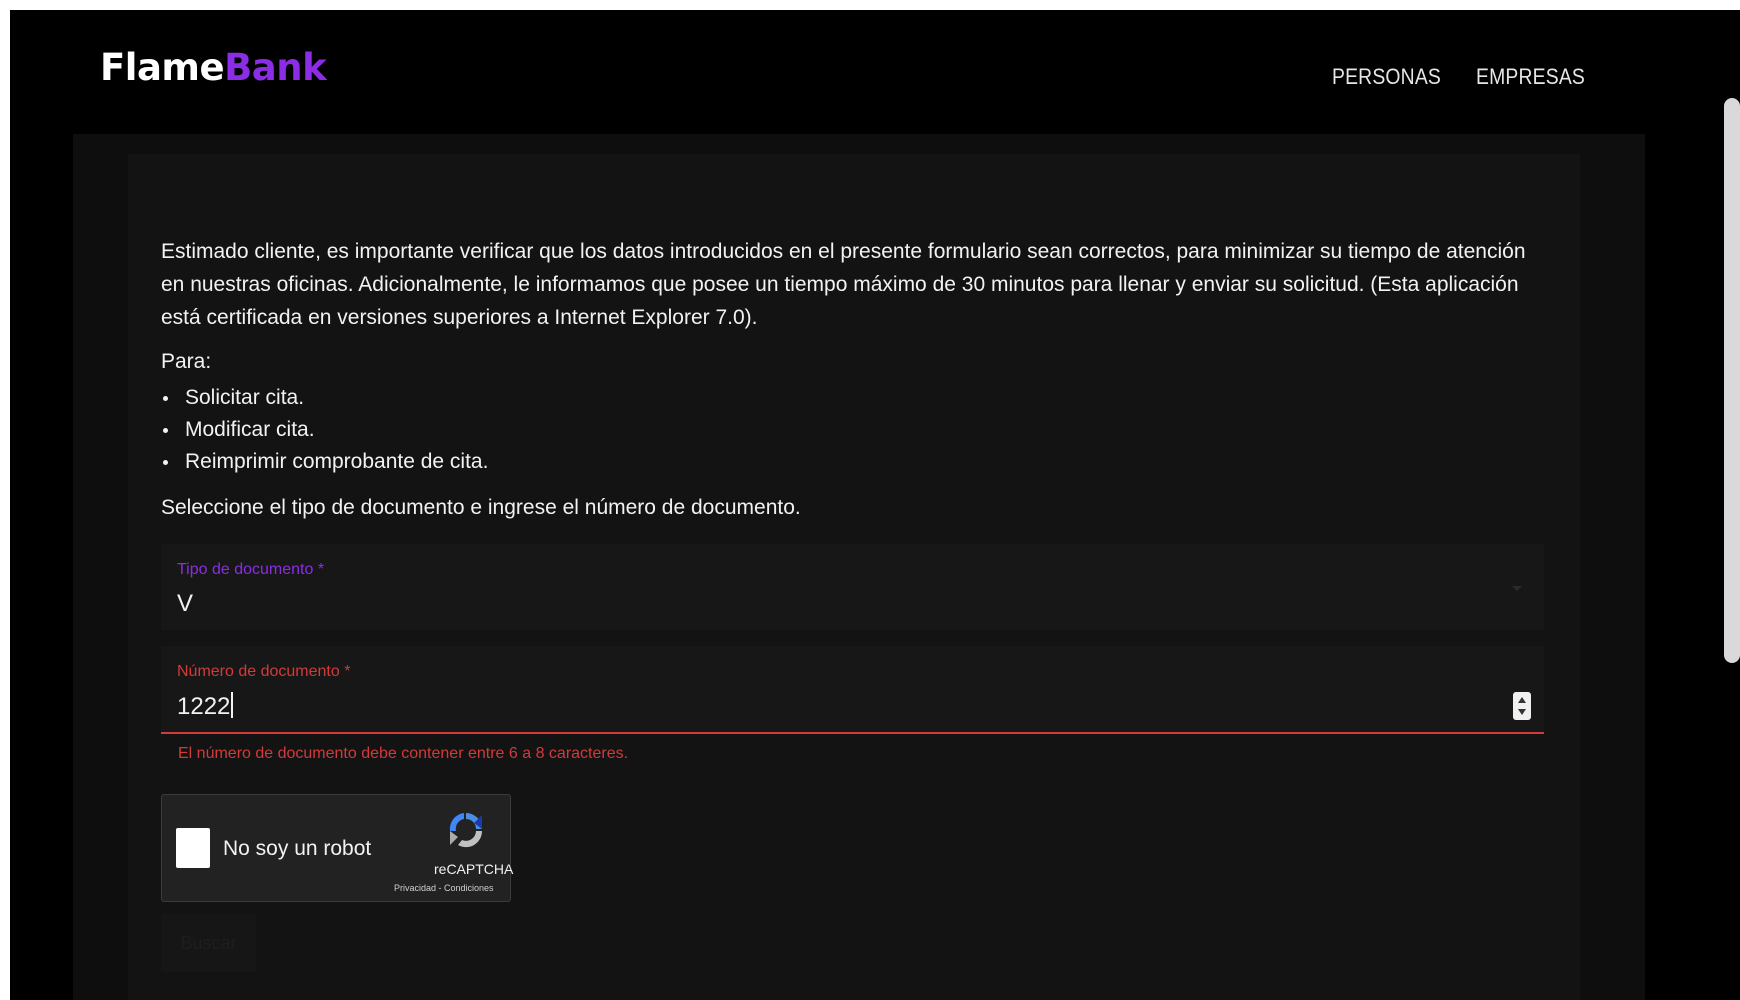 This screenshot has height=1000, width=1740. Describe the element at coordinates (1466, 77) in the screenshot. I see `top-nav: PERSONAS EMPRESAS` at that location.